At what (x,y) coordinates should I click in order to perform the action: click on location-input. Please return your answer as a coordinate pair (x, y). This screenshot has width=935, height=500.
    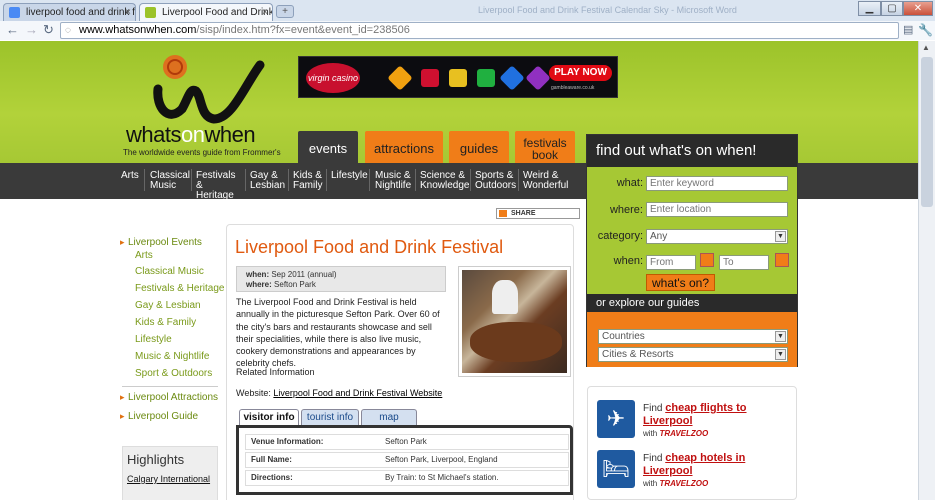
    Looking at the image, I should click on (717, 209).